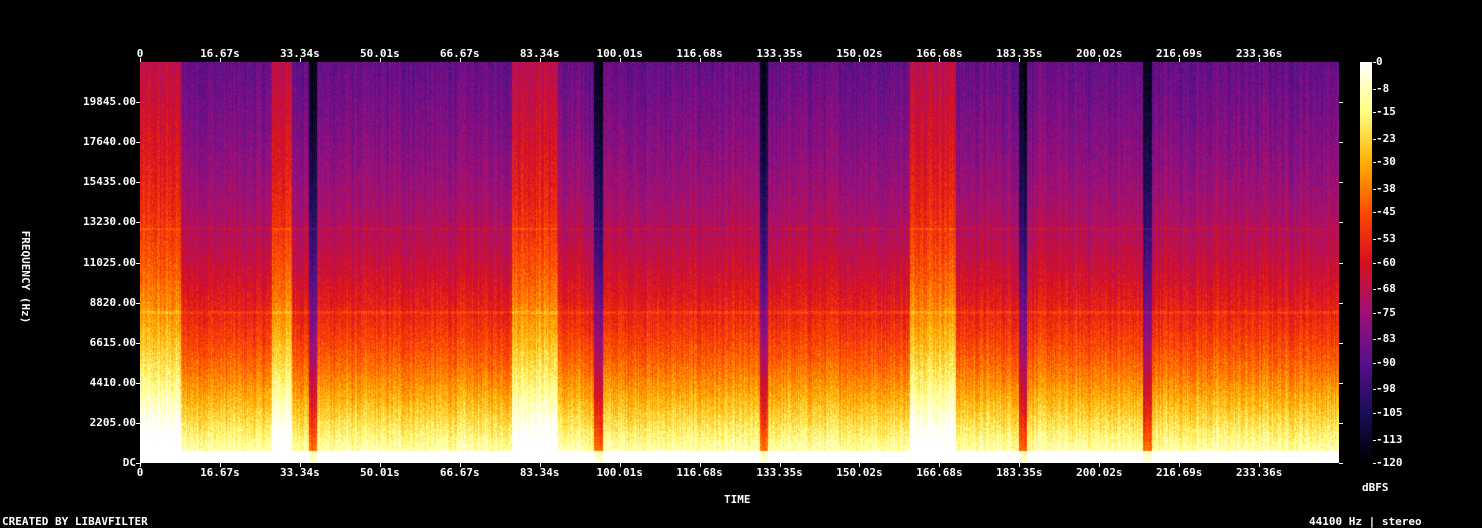  What do you see at coordinates (1389, 439) in the screenshot?
I see `colorbar-tick-label: -113` at bounding box center [1389, 439].